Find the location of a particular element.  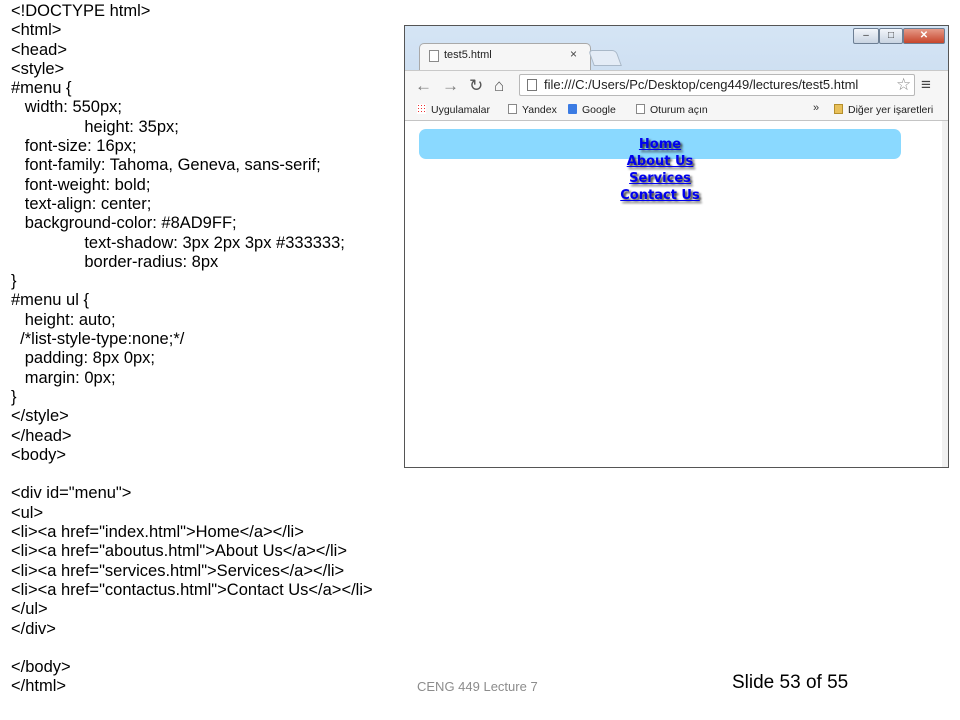

code-line: font-family: Tahoma, Geneva, sans-serif; is located at coordinates (166, 165).